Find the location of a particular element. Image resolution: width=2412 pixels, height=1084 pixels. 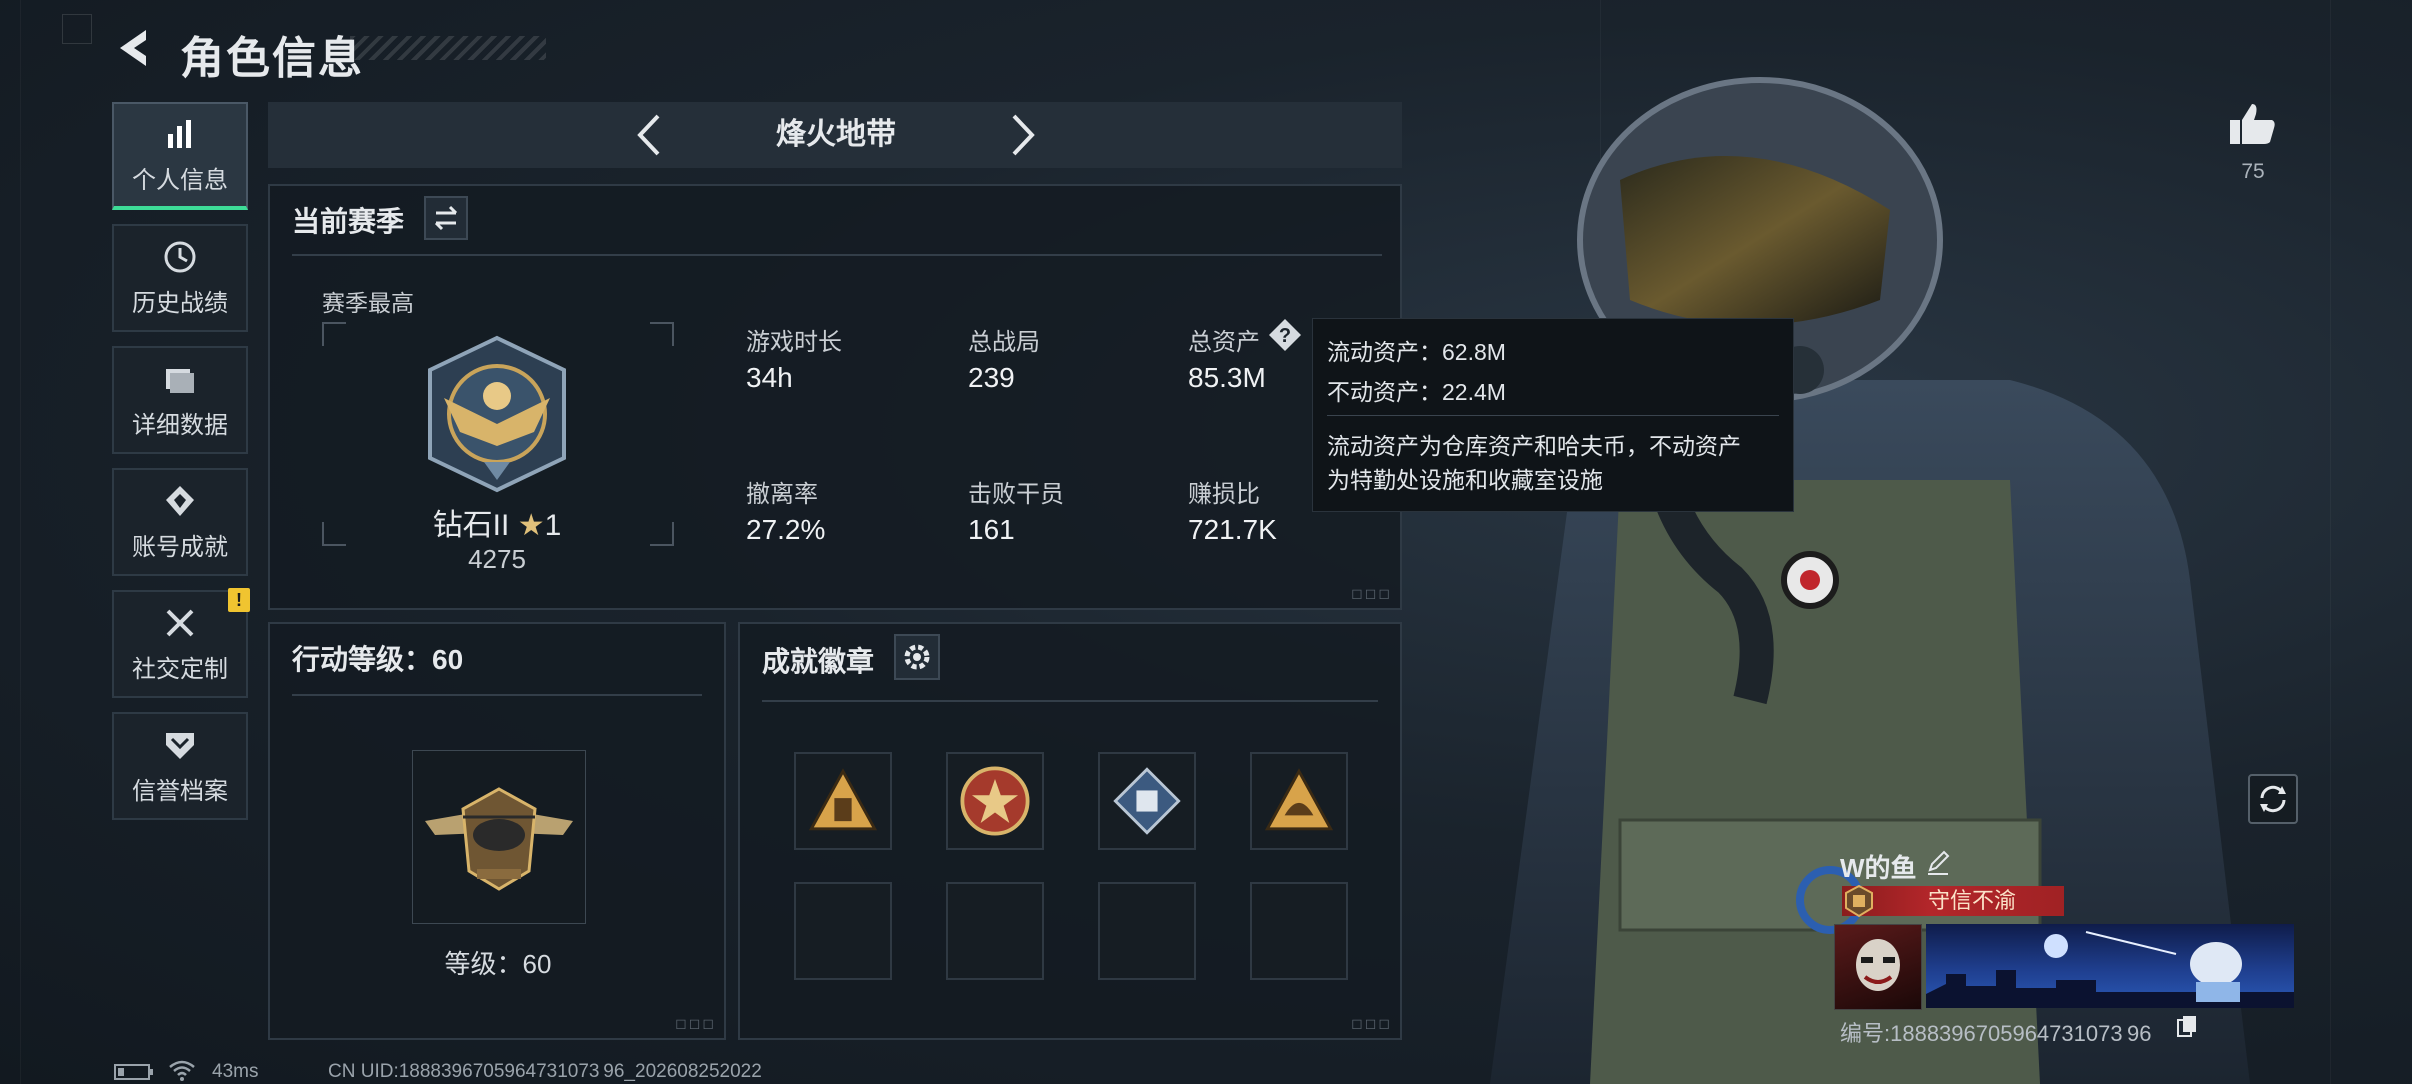

season-best-label: 赛季最高 is located at coordinates (368, 303).